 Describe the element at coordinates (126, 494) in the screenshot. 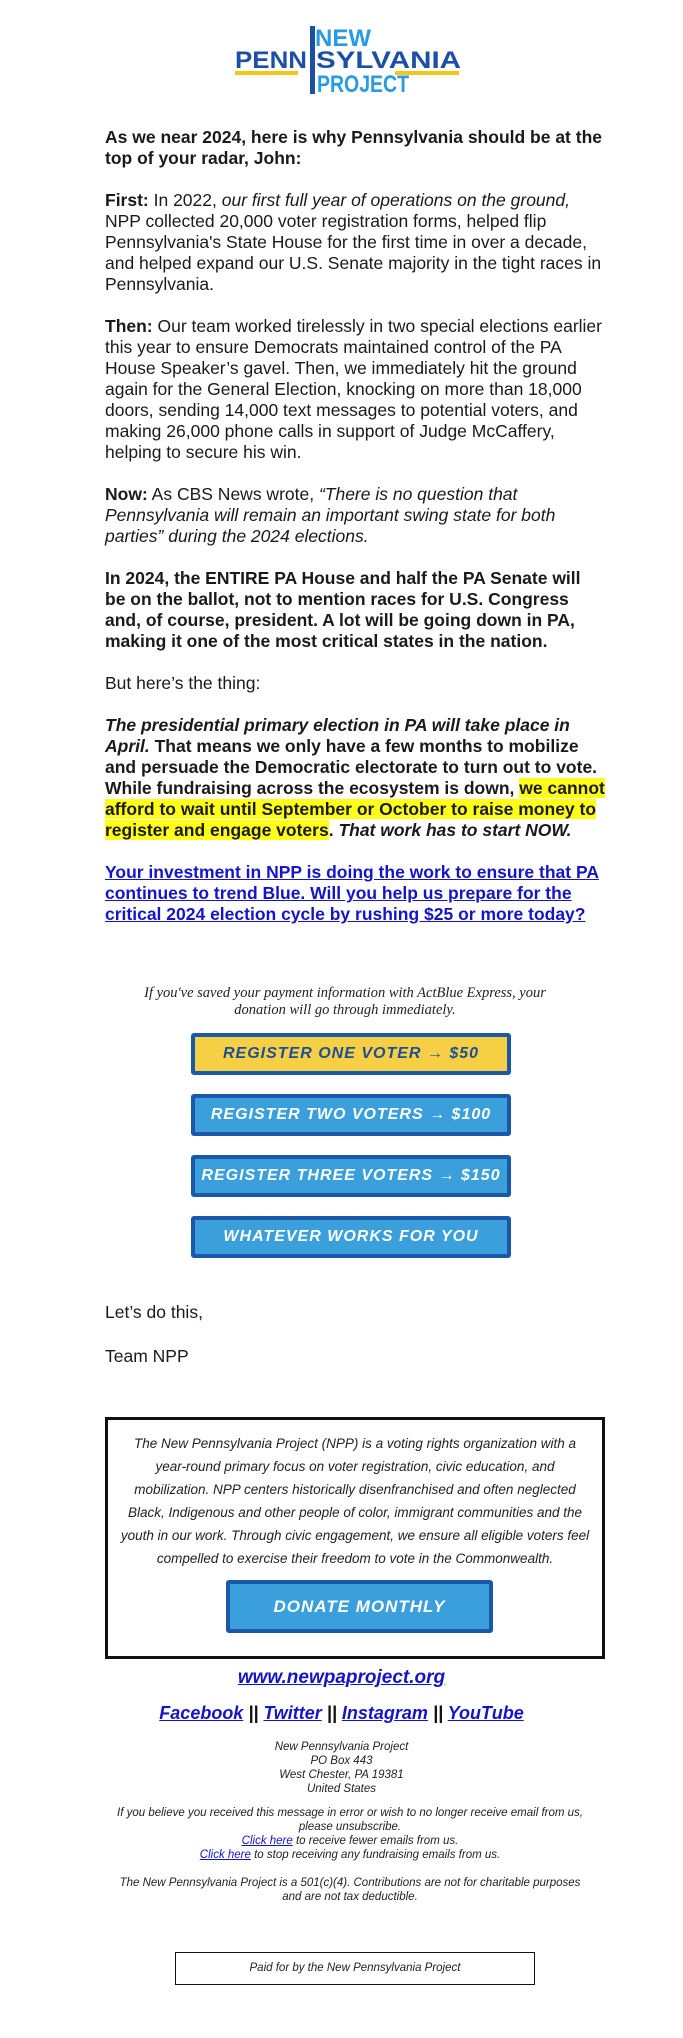

I see `now-label: Now:` at that location.